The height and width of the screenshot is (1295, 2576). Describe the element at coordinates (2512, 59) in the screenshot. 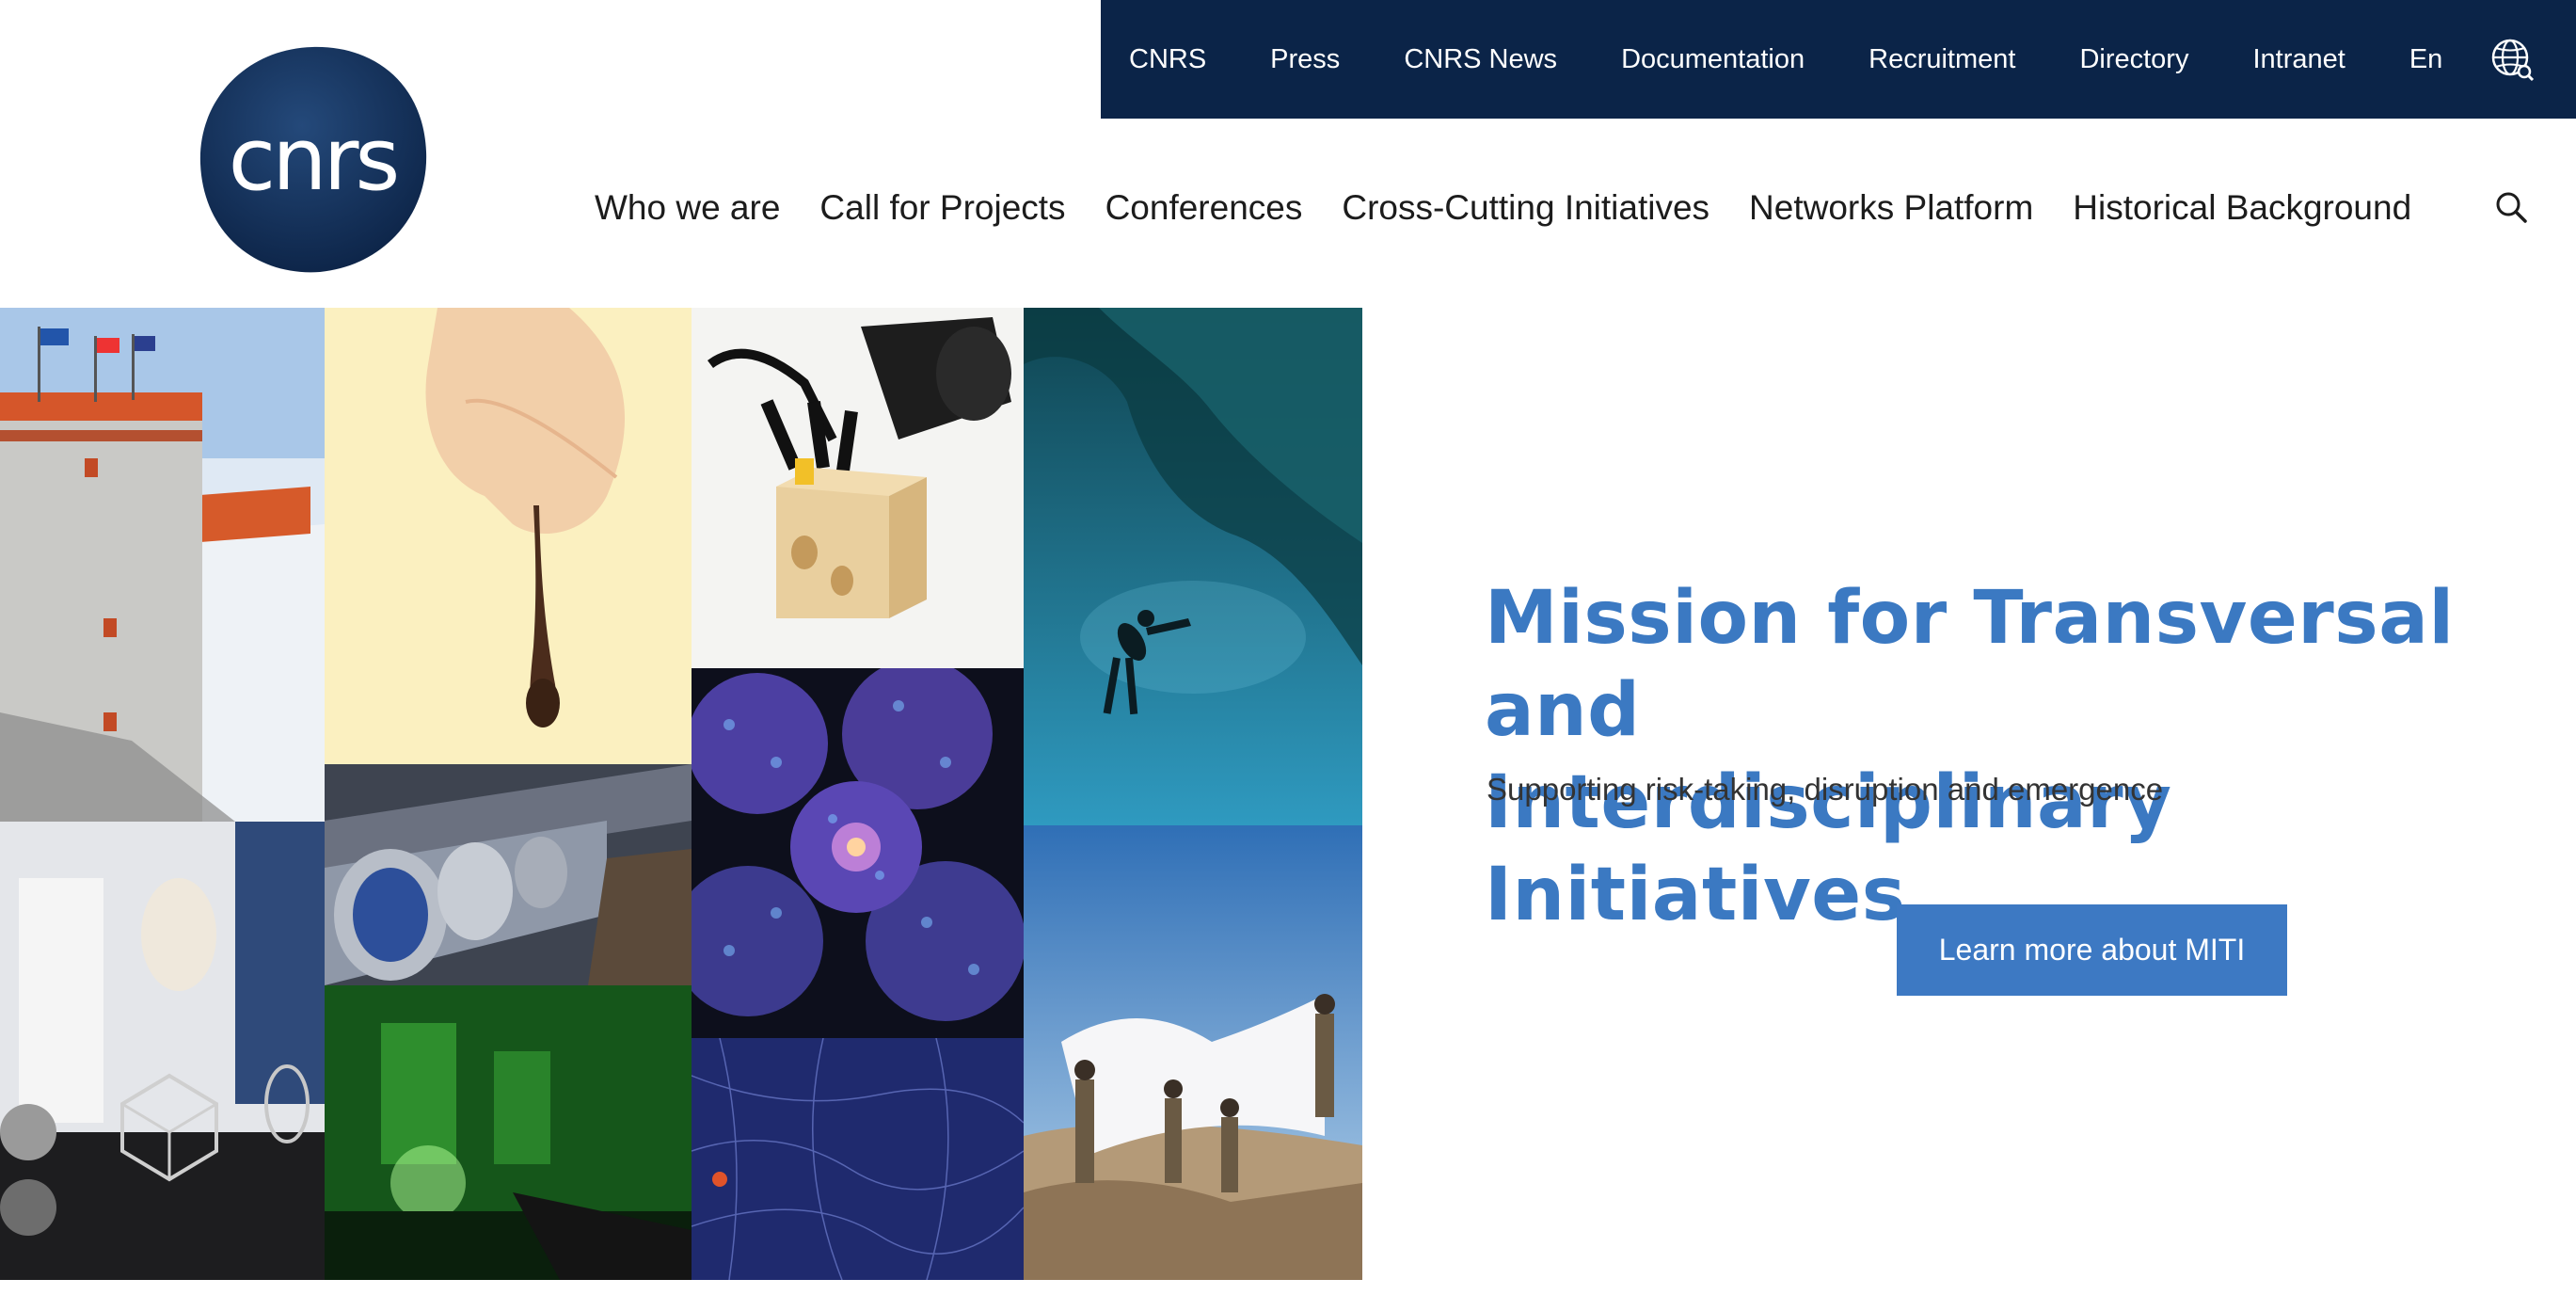

I see `globe-icon` at that location.